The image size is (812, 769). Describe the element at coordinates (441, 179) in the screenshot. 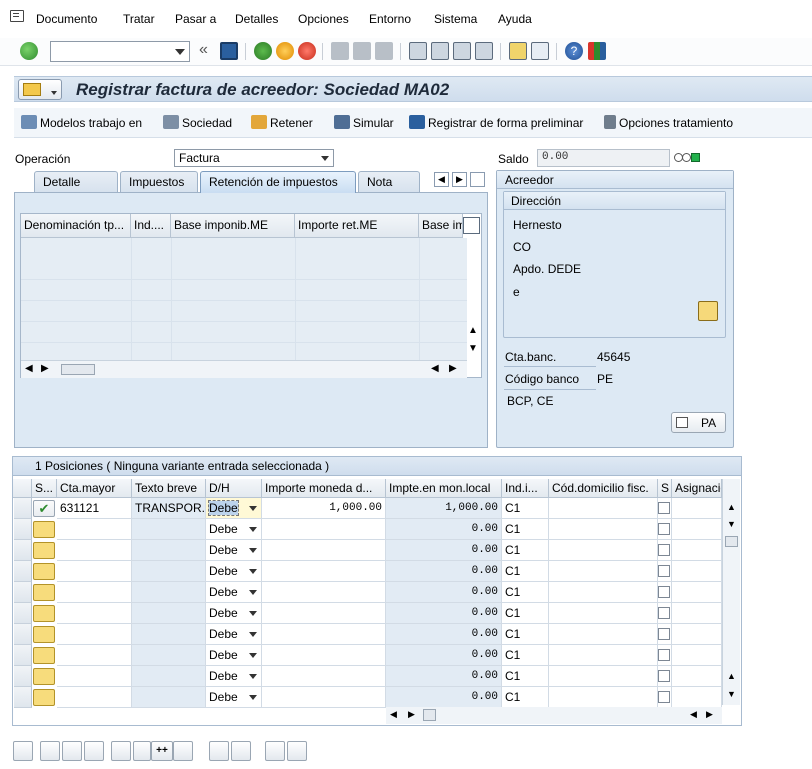

I see `tab-scroll-left-button: ◀` at that location.